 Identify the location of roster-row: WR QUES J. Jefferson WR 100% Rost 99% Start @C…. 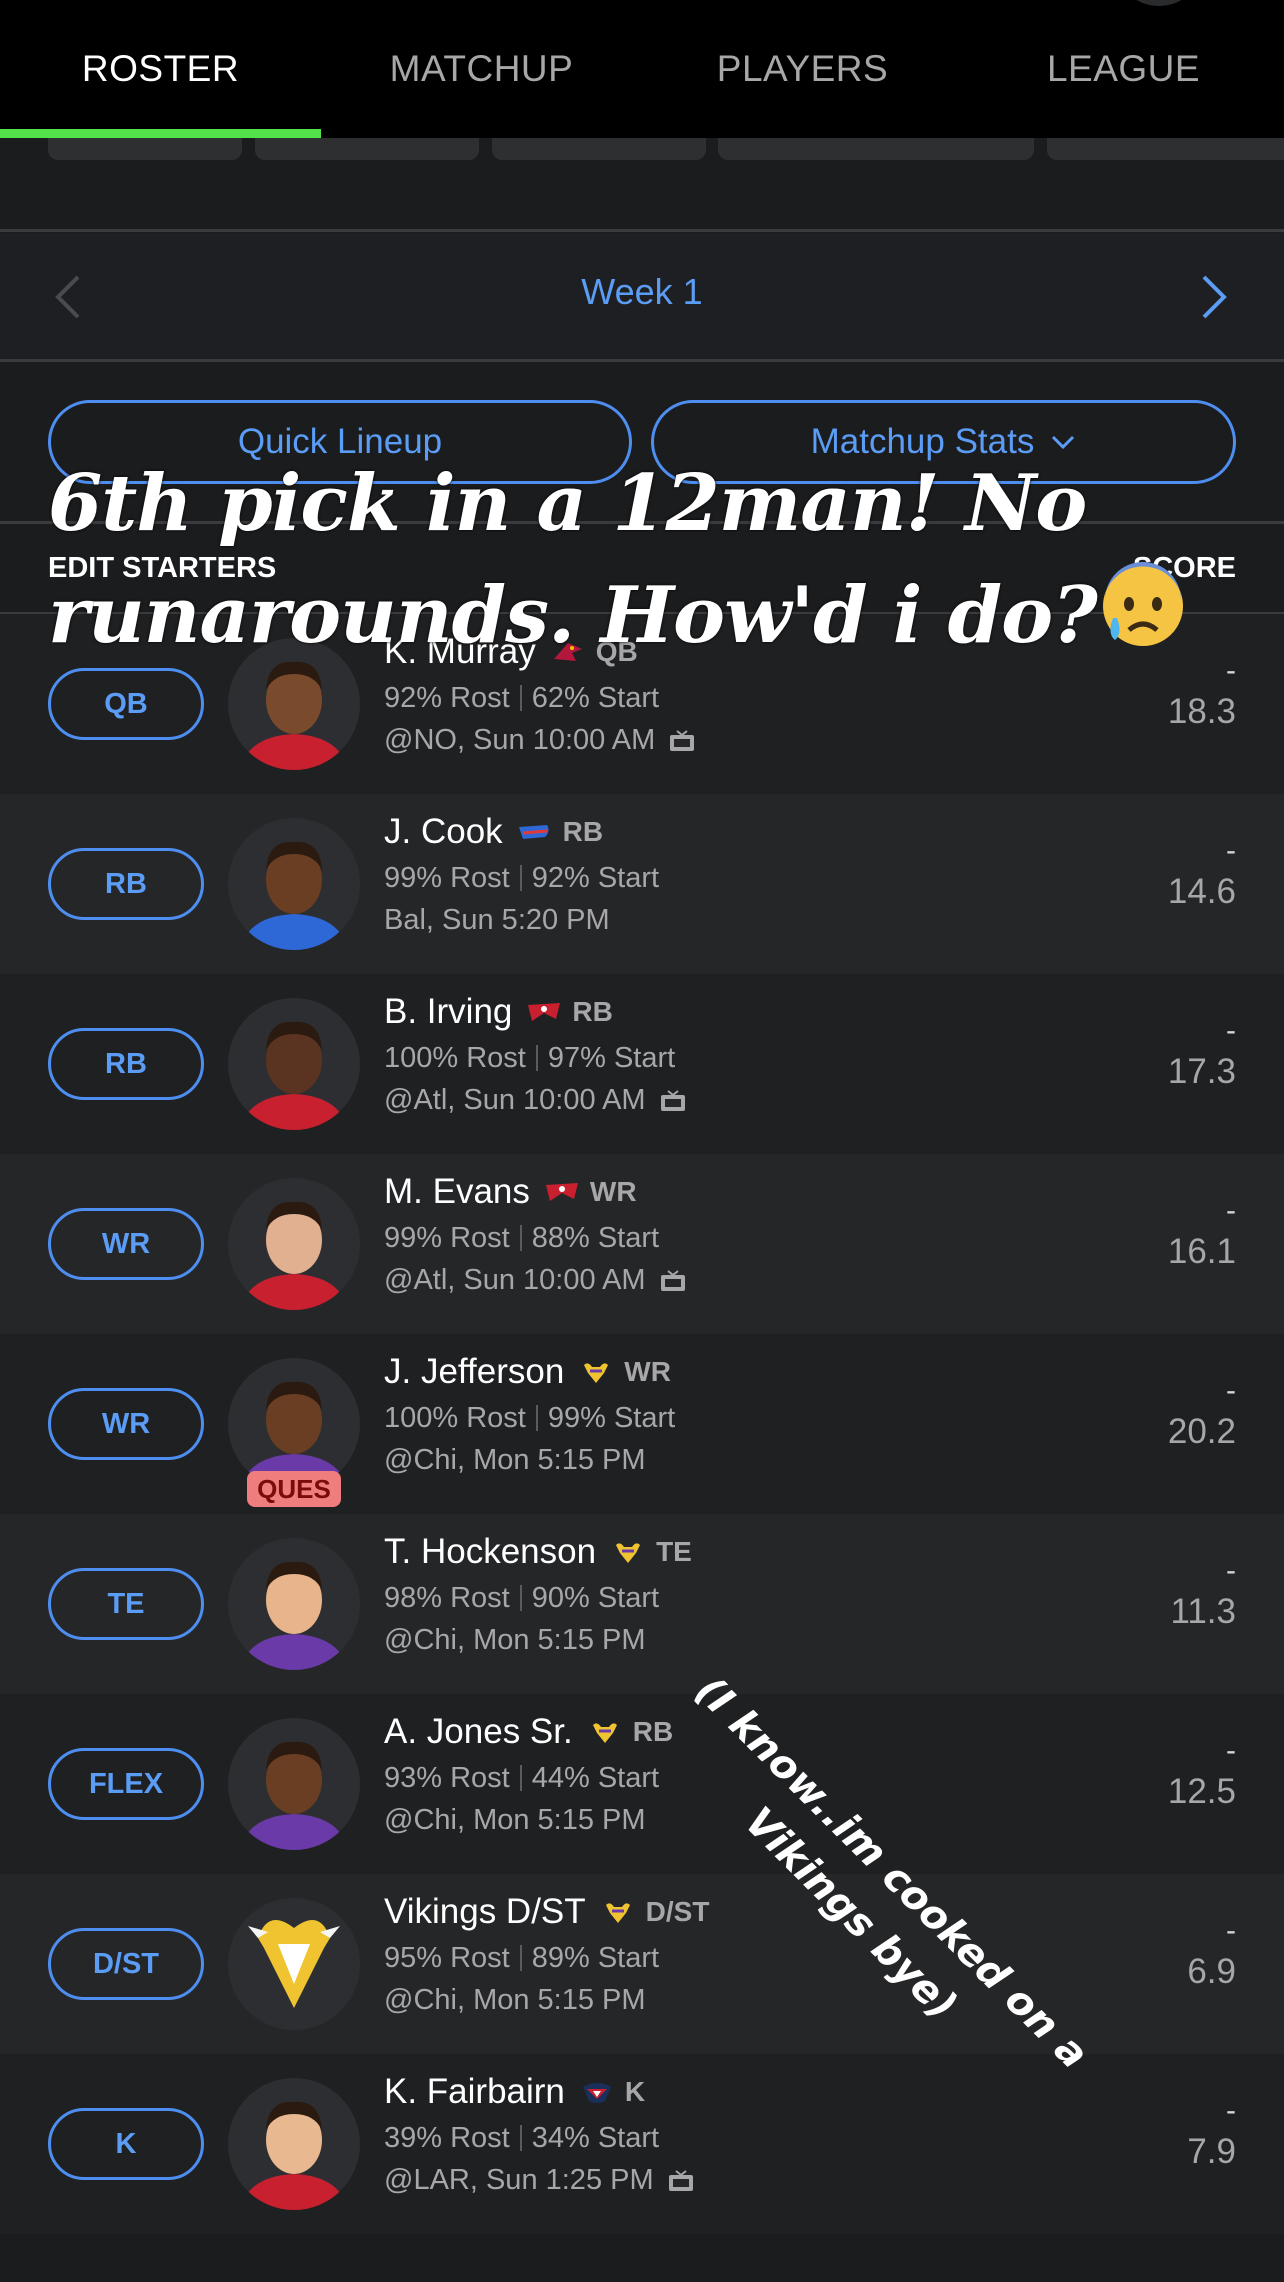
(642, 1424).